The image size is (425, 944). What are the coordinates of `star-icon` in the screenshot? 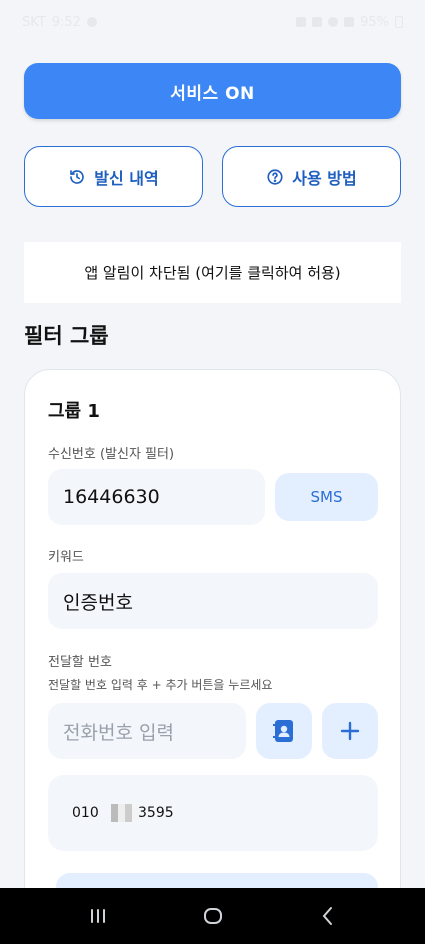 It's located at (301, 22).